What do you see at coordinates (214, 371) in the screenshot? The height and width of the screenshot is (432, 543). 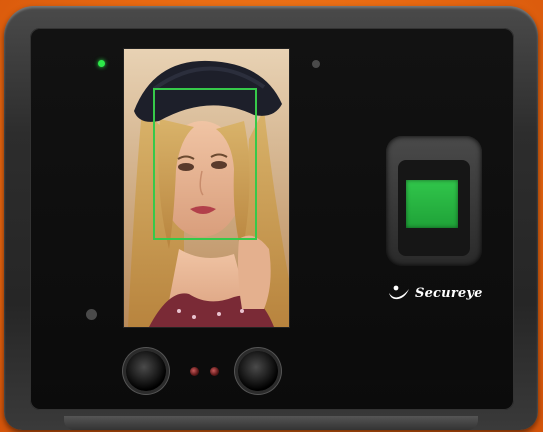 I see `ir-led-right-icon` at bounding box center [214, 371].